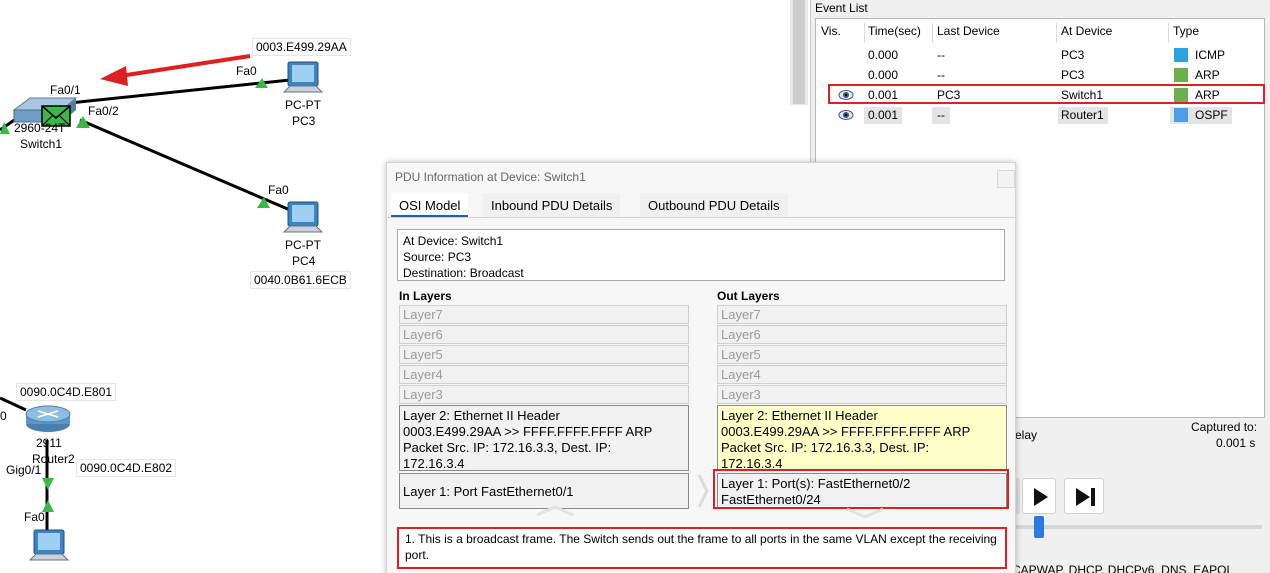 This screenshot has width=1270, height=573. I want to click on in-layer3: Layer3, so click(544, 394).